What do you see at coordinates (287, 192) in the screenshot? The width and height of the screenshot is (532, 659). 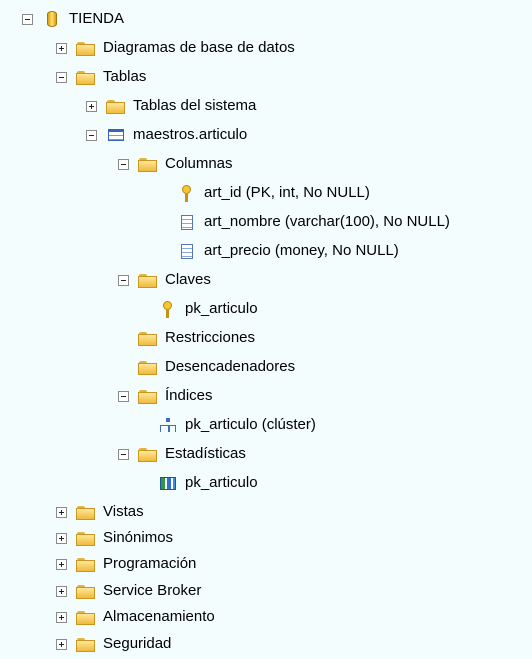 I see `node-label: art_id (PK, int, No NULL)` at bounding box center [287, 192].